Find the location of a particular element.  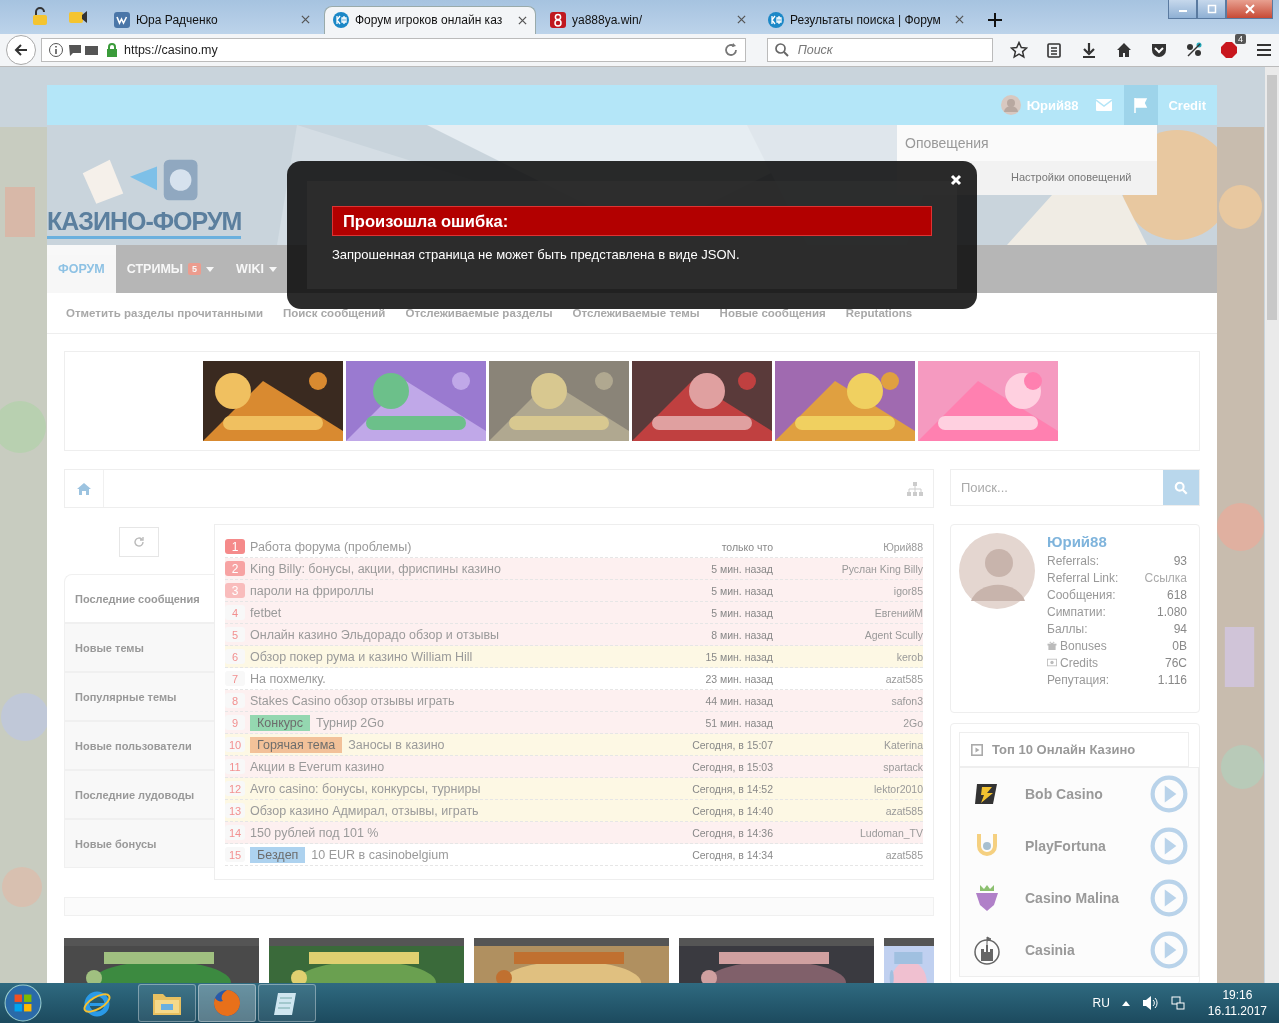

topic-author: igor85 is located at coordinates (848, 590).